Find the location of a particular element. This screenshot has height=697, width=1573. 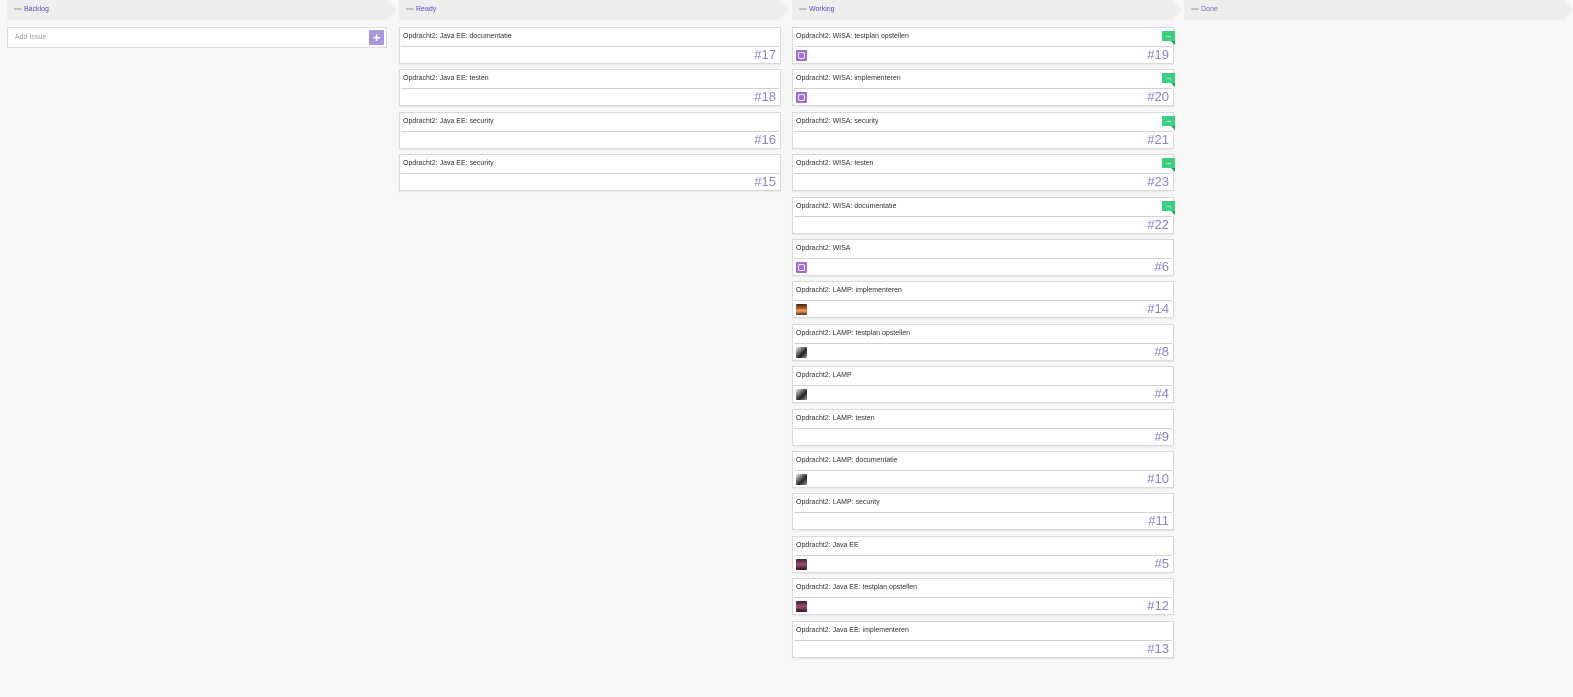

issue-card: Opdracht2: Java EE: documentatie #17 is located at coordinates (590, 45).